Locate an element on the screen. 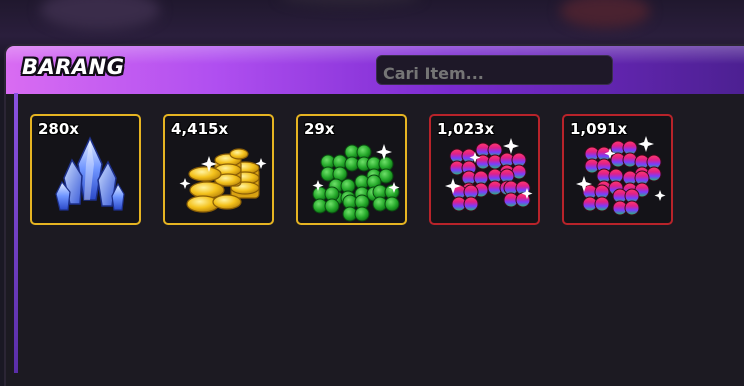 The height and width of the screenshot is (386, 744). inventory-title: BARANG is located at coordinates (73, 67).